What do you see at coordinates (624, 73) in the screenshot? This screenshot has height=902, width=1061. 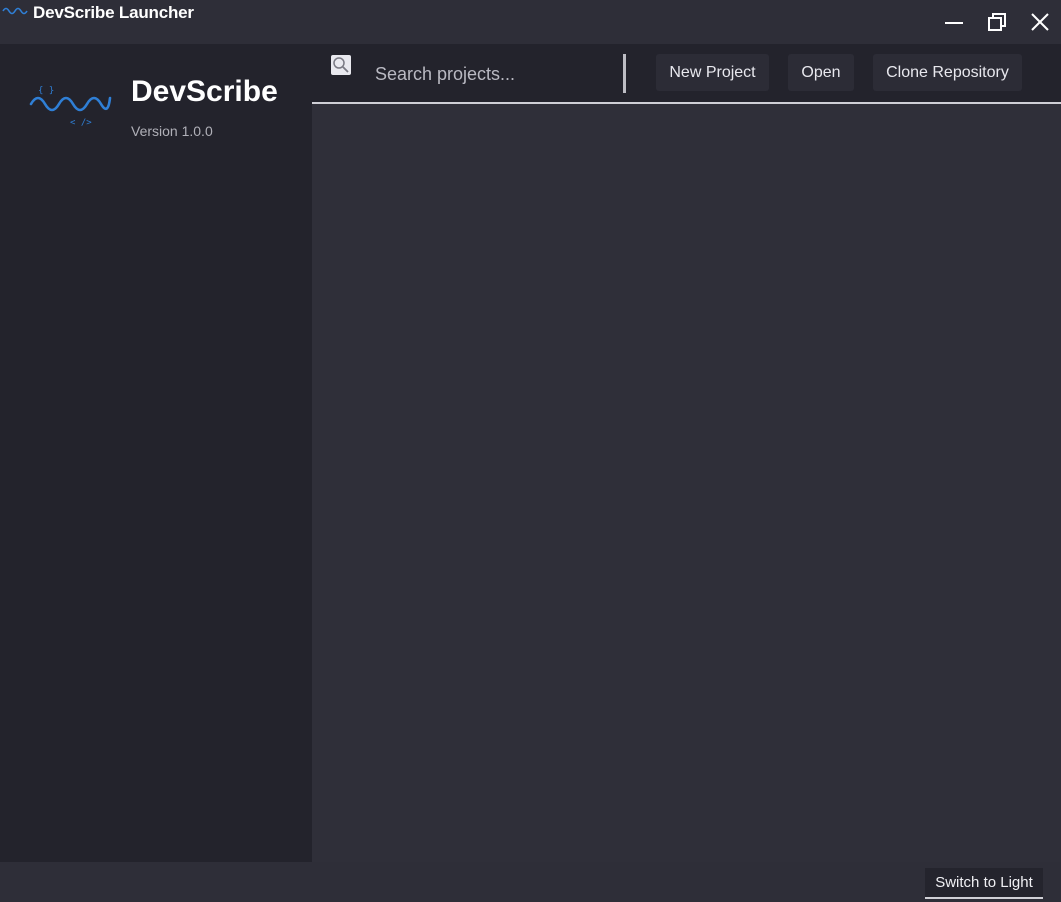 I see `search-divider` at bounding box center [624, 73].